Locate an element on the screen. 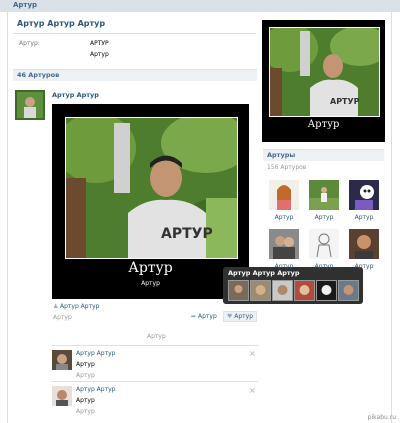 This screenshot has width=400, height=423. sidebar-avatar: АРТУР Артур is located at coordinates (323, 81).